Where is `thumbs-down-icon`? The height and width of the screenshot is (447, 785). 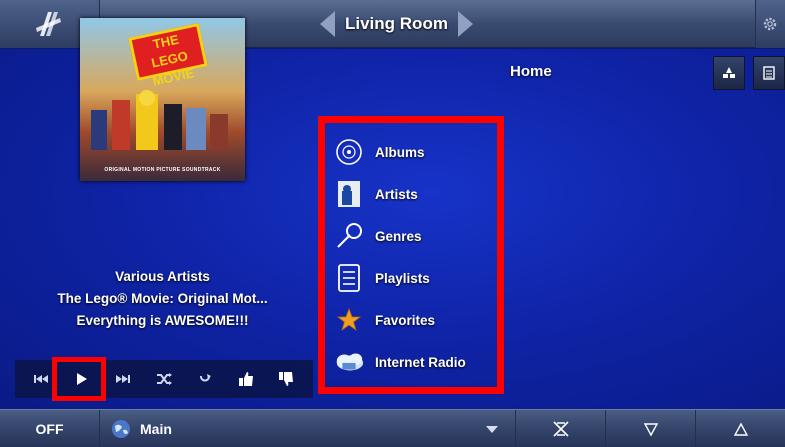 thumbs-down-icon is located at coordinates (286, 379).